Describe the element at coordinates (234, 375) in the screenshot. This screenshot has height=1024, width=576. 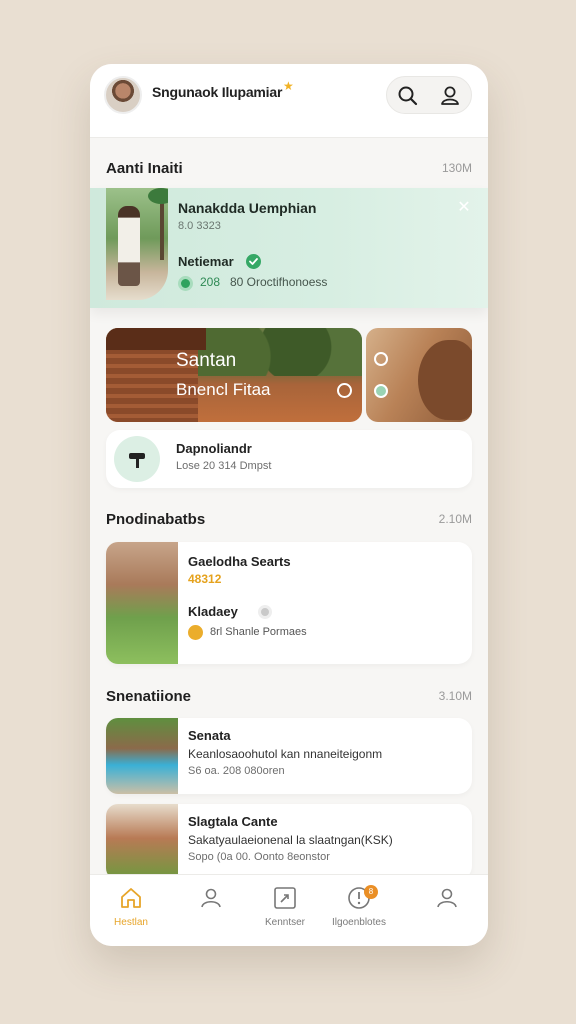
I see `feature-banner: Santan Bnencl Fitaa` at that location.